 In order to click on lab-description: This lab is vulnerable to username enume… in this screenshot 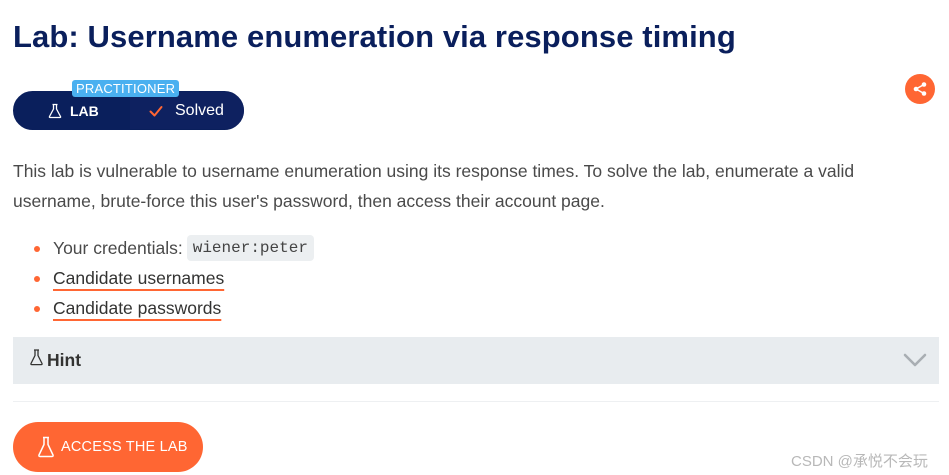, I will do `click(434, 186)`.